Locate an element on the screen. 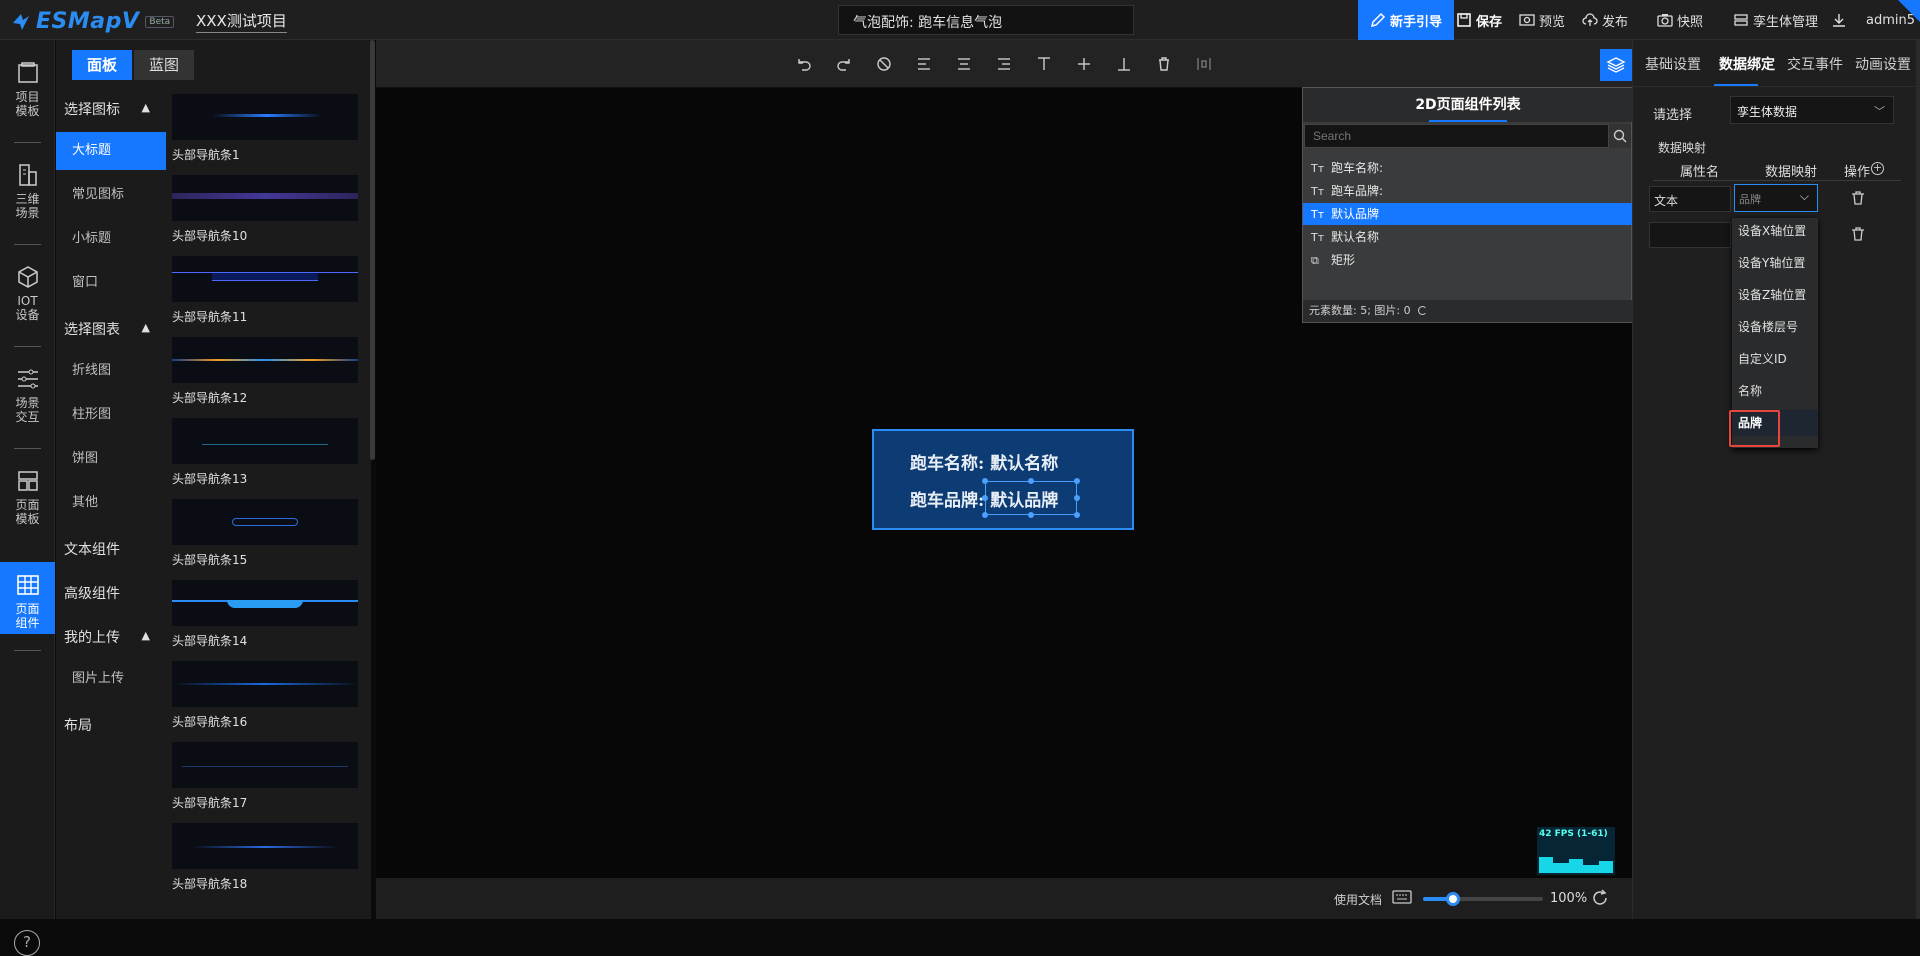 Image resolution: width=1920 pixels, height=956 pixels. mapping-option: 设备X轴位置 is located at coordinates (1775, 231).